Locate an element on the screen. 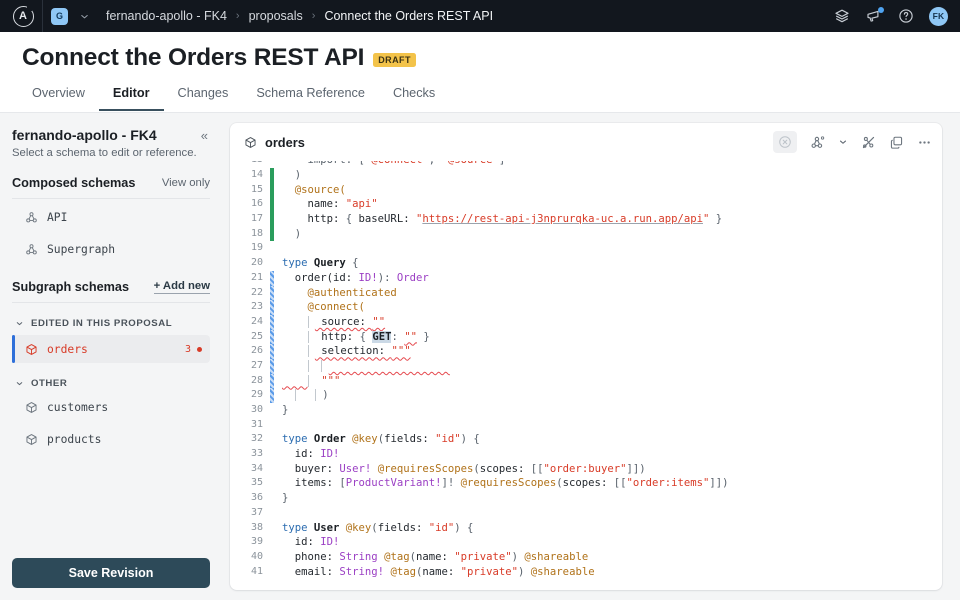 The width and height of the screenshot is (960, 600). line-number: 20 is located at coordinates (256, 263).